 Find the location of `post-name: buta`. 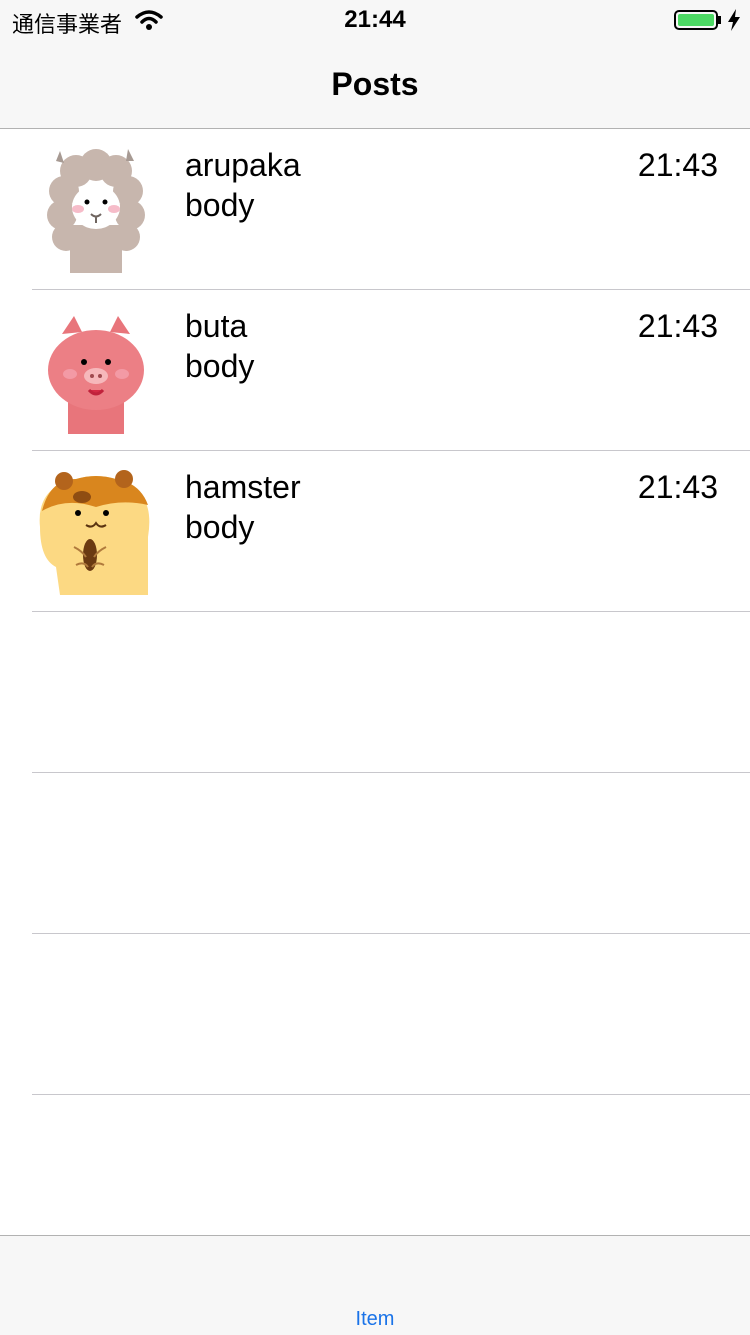

post-name: buta is located at coordinates (216, 326).